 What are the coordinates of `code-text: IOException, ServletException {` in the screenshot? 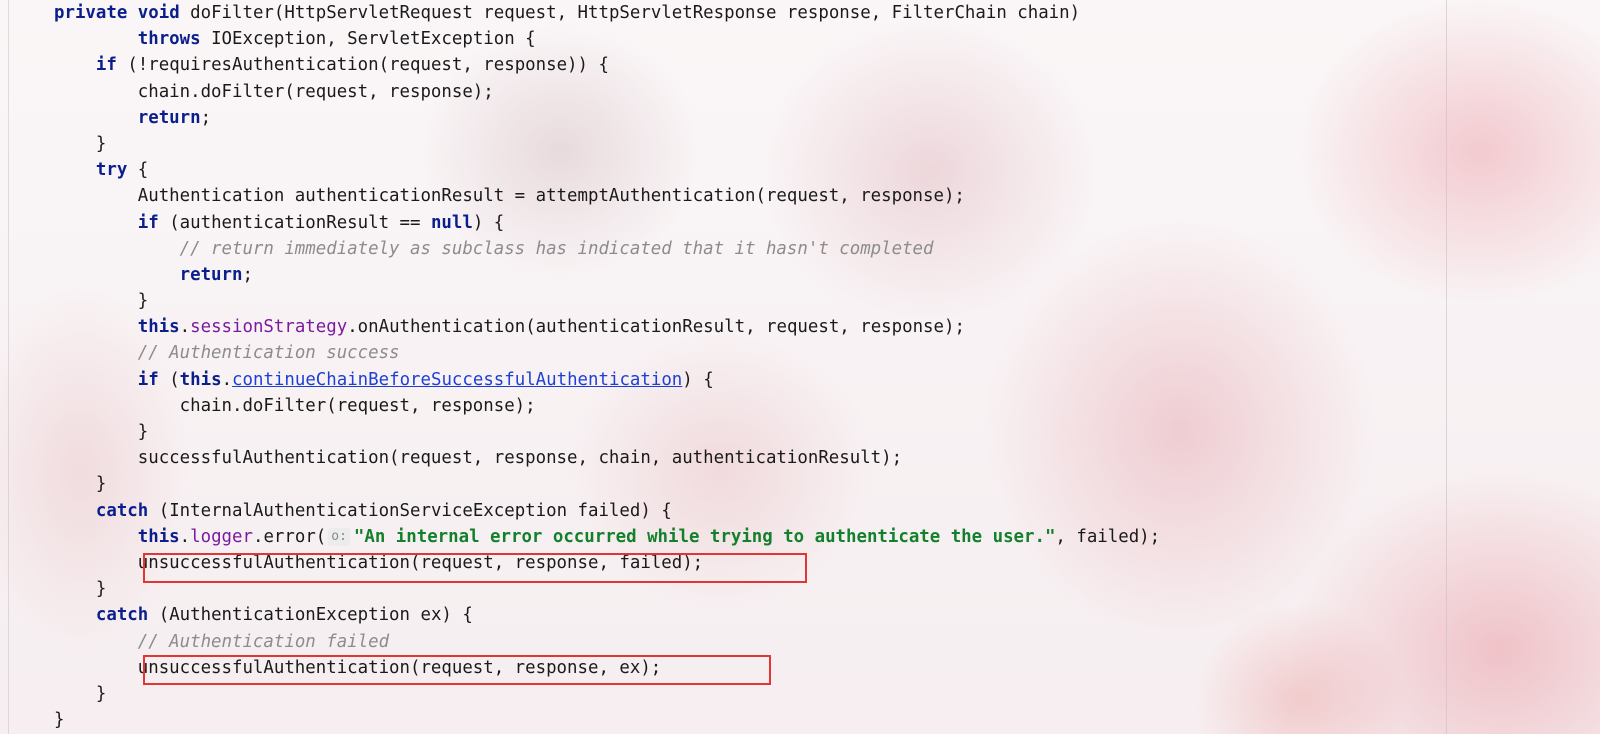 It's located at (368, 39).